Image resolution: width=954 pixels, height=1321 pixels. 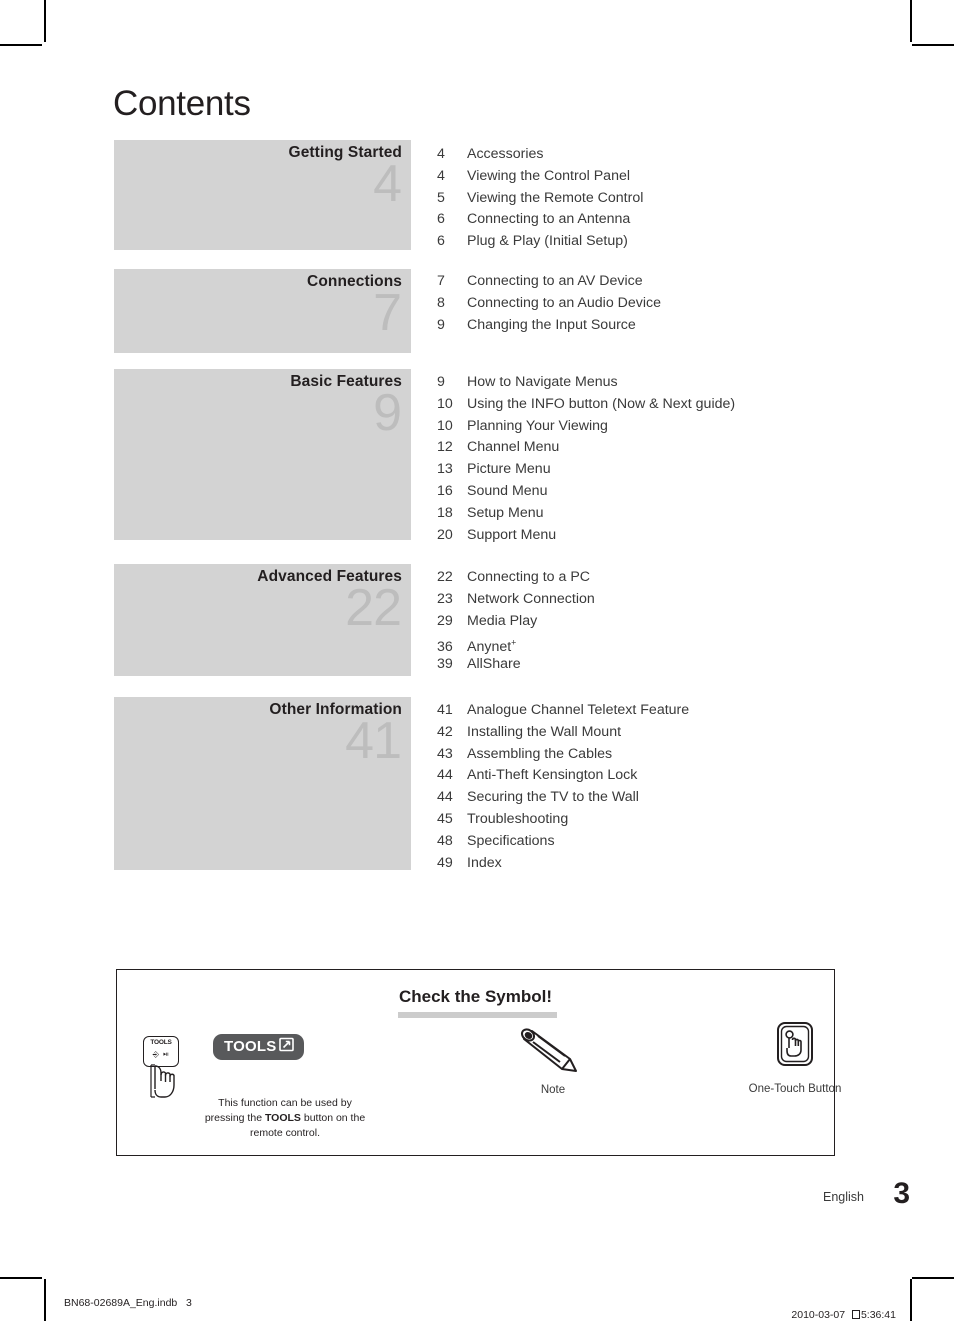 What do you see at coordinates (586, 514) in the screenshot?
I see `toc-entry: 18 Setup Menu` at bounding box center [586, 514].